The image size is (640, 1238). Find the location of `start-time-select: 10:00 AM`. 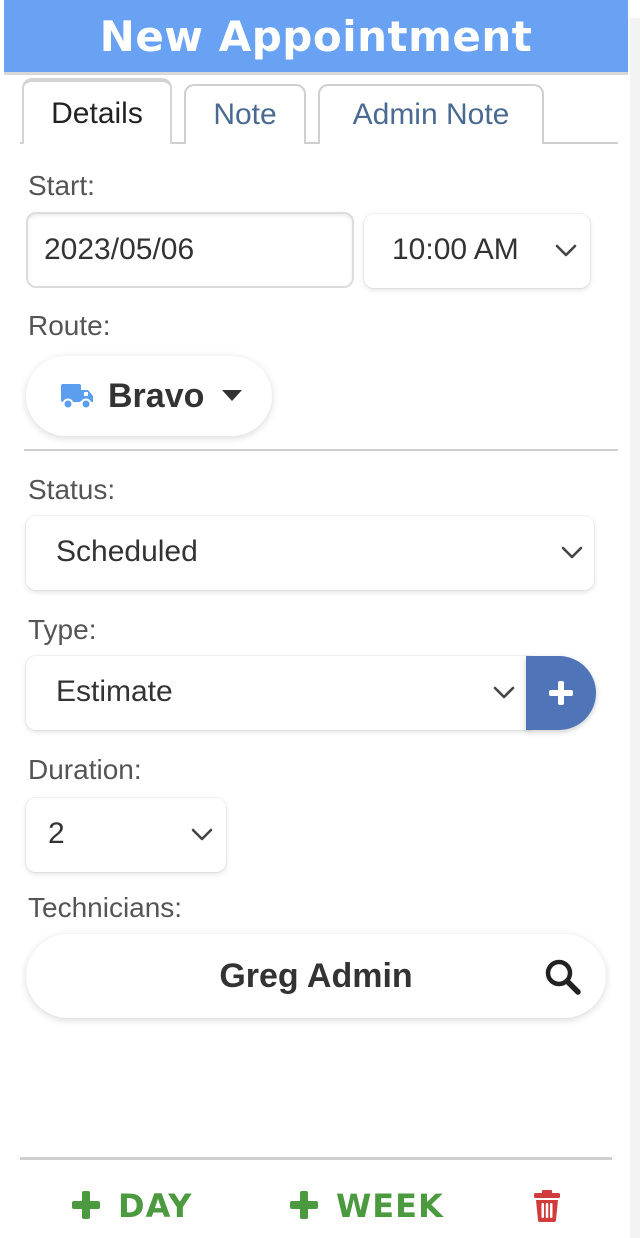

start-time-select: 10:00 AM is located at coordinates (477, 251).